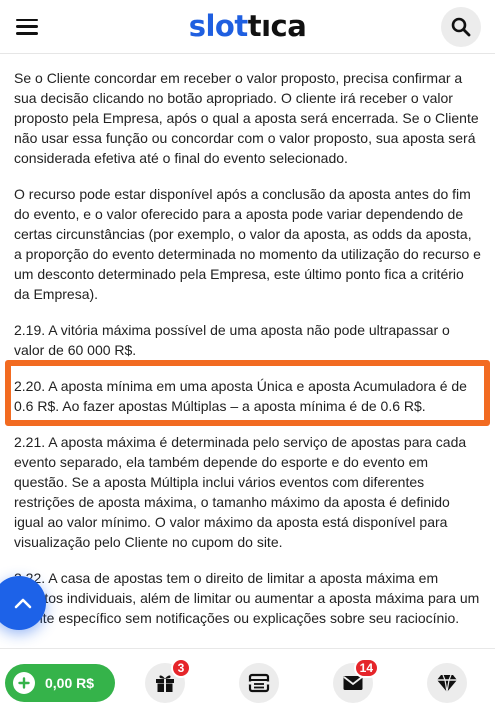 The image size is (495, 716). I want to click on menu-icon, so click(27, 26).